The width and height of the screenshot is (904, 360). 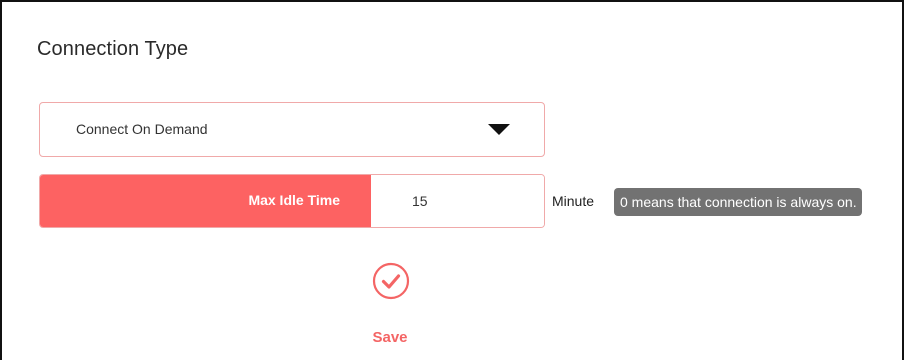 What do you see at coordinates (205, 201) in the screenshot?
I see `max-idle-time-label-box: Max Idle Time` at bounding box center [205, 201].